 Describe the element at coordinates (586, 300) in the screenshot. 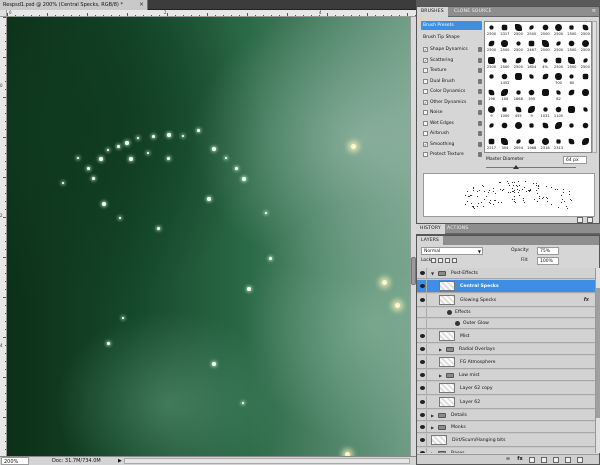

I see `layer-effects-badge-icon: fx` at that location.